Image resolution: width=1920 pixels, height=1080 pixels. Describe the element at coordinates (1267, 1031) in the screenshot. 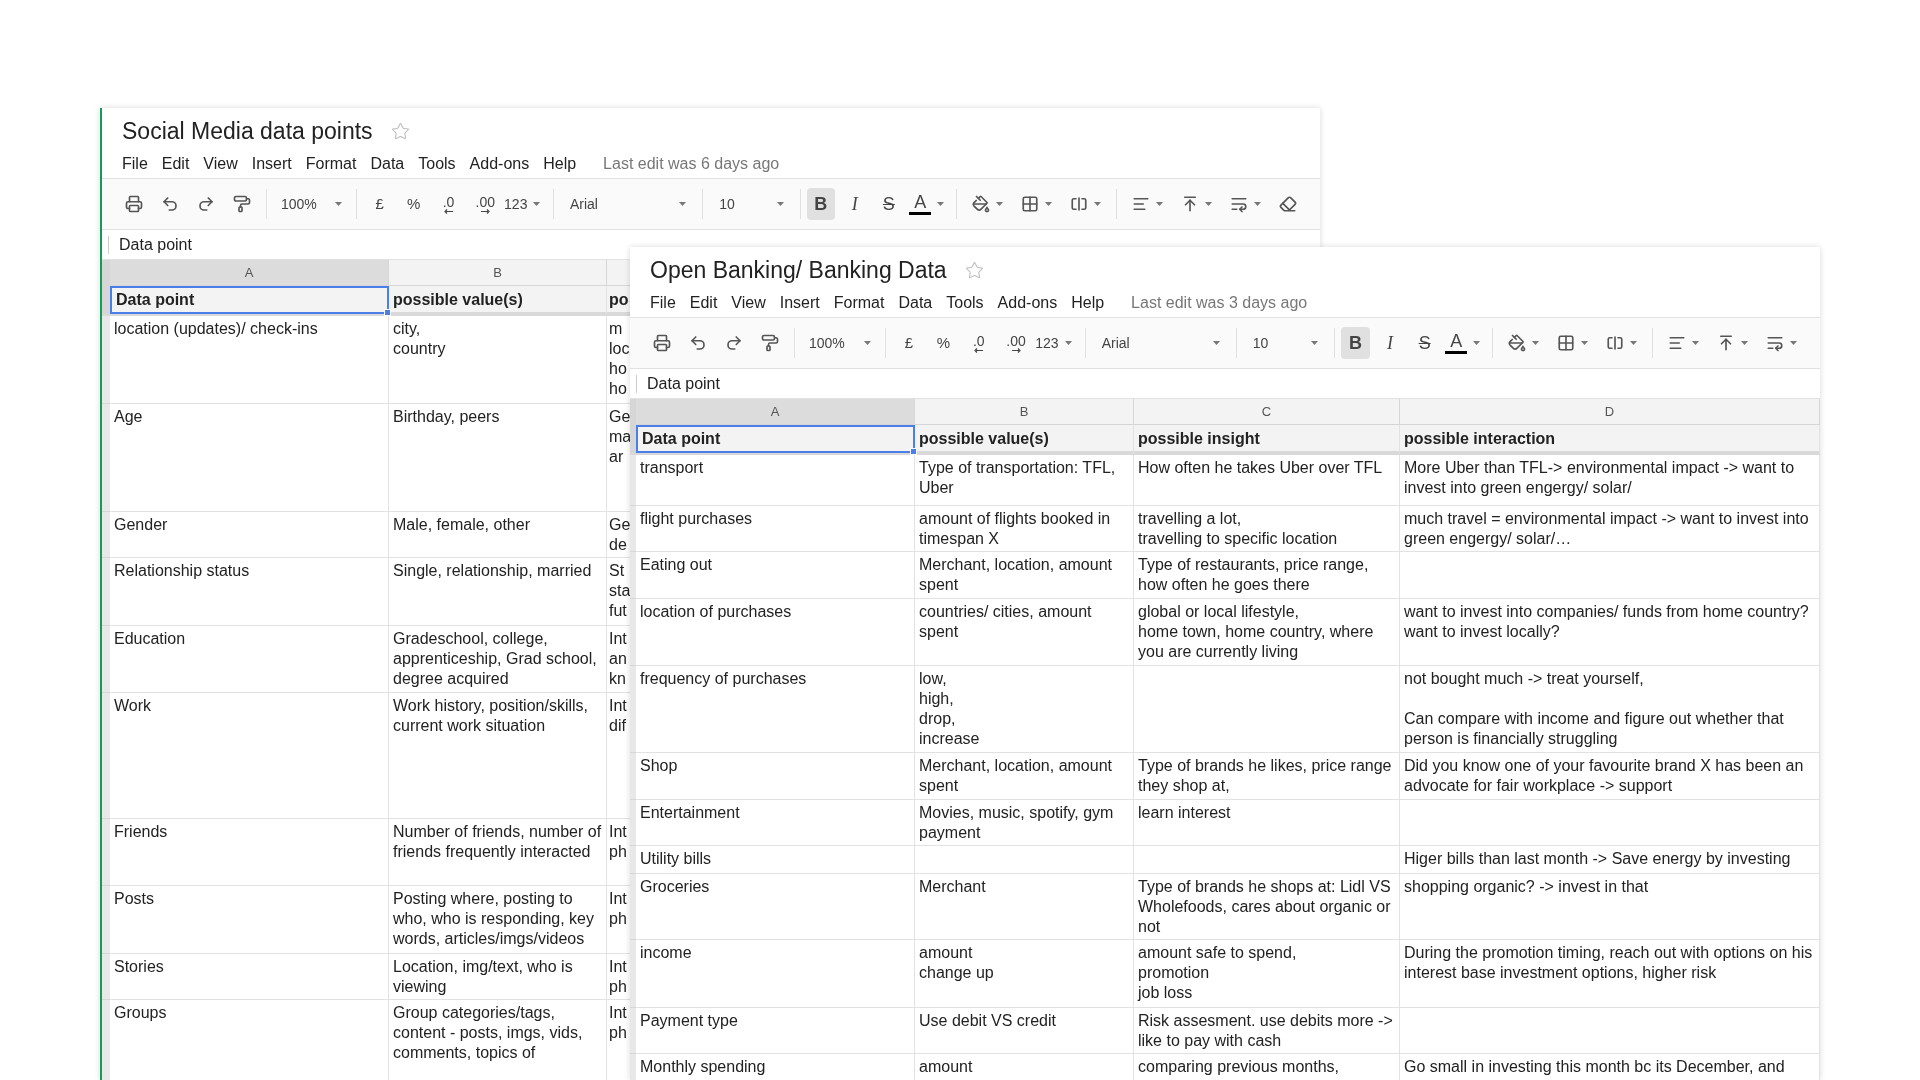

I see `table-cell: Risk assesment. use debits more -> like to pay with cash` at that location.